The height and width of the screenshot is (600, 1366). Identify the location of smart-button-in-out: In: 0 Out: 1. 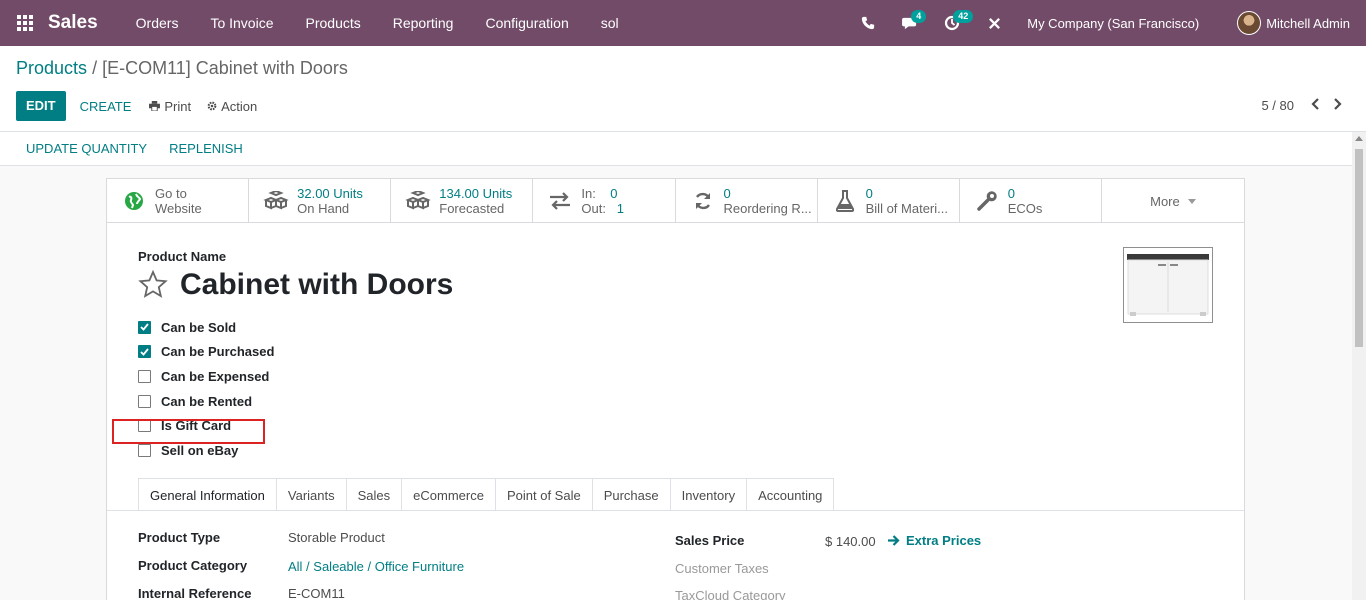
(604, 201).